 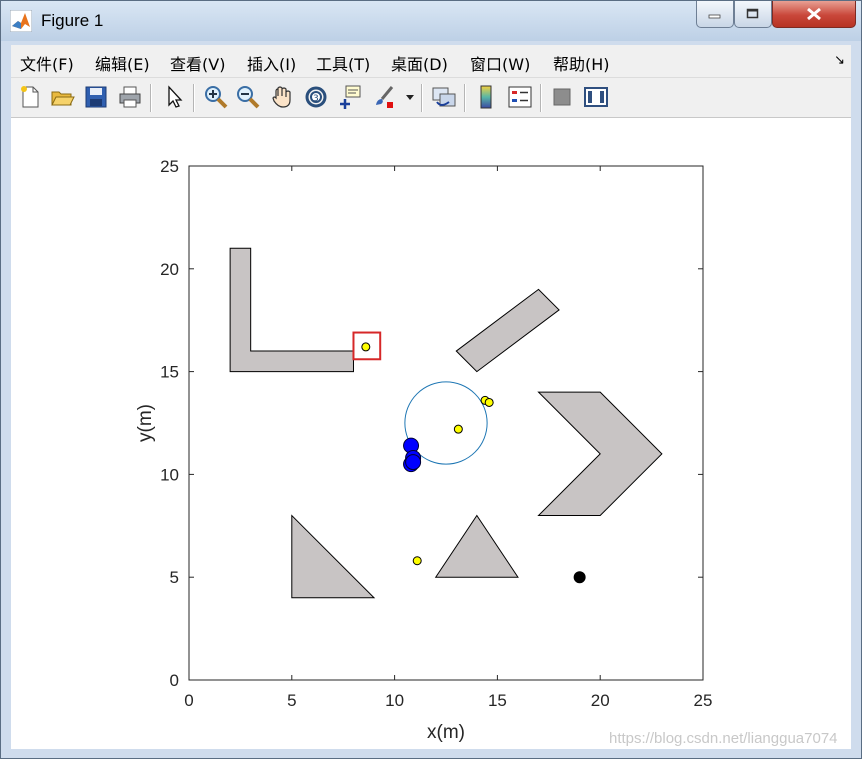 What do you see at coordinates (47, 63) in the screenshot?
I see `menu-file: 文件(F)` at bounding box center [47, 63].